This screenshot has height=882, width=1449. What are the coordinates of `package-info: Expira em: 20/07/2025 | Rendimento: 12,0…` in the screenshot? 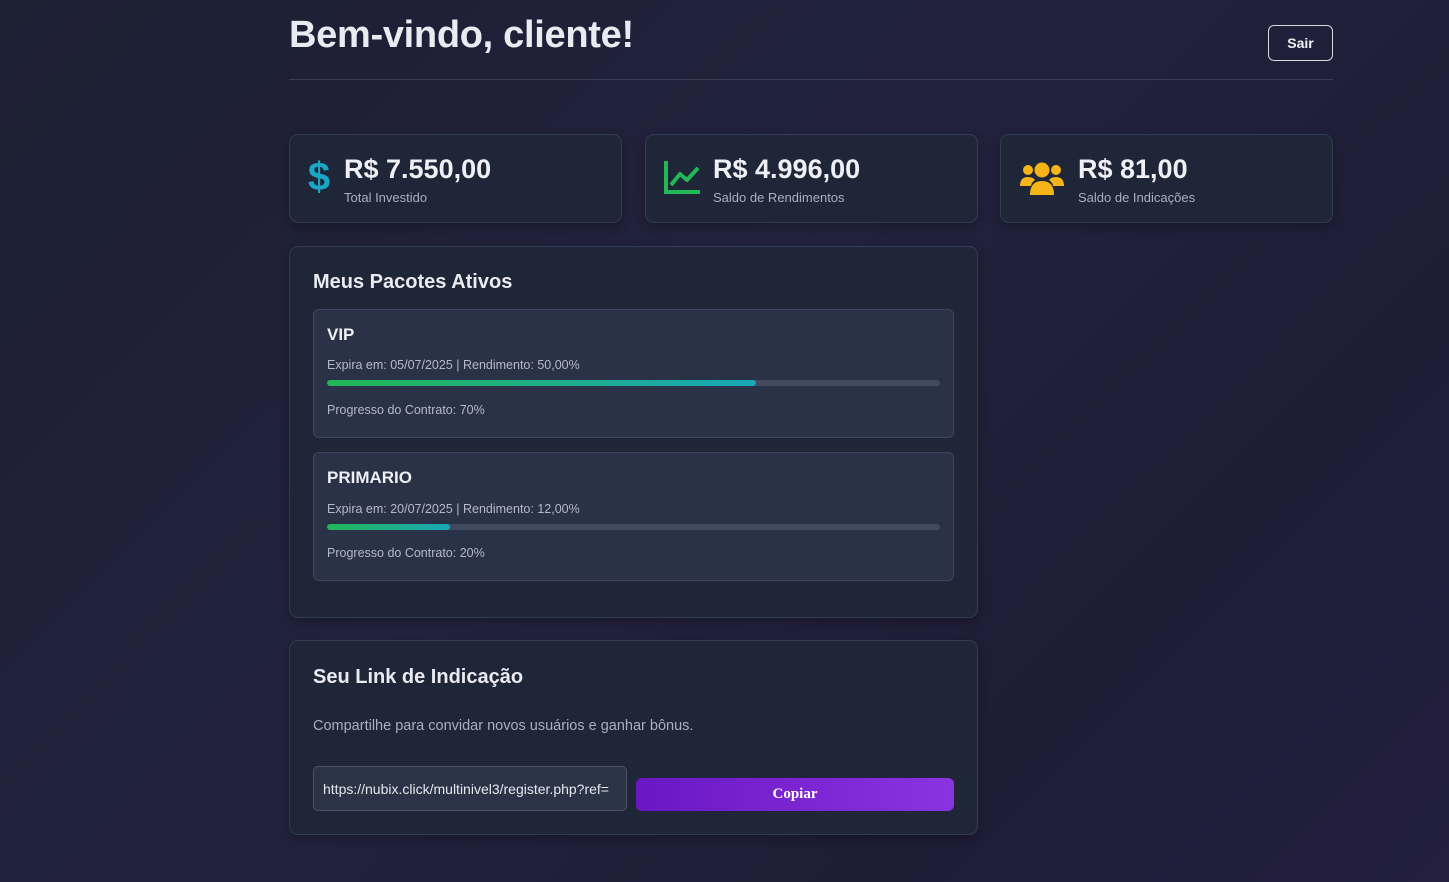 It's located at (453, 509).